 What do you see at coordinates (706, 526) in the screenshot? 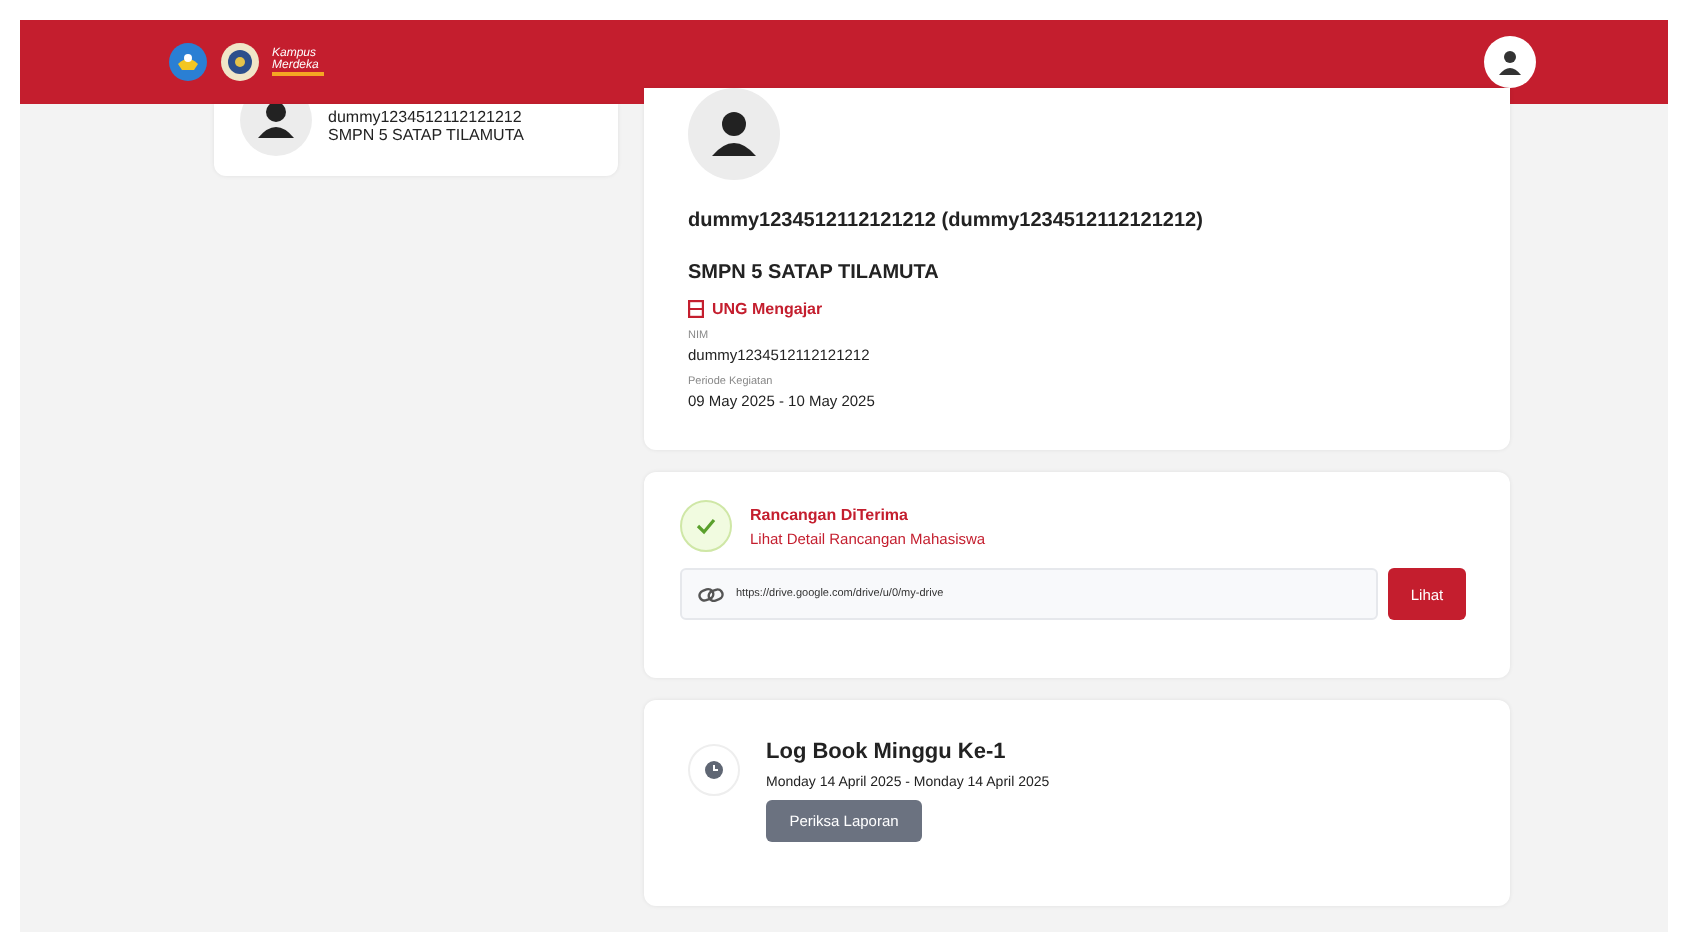
I see `check-icon` at bounding box center [706, 526].